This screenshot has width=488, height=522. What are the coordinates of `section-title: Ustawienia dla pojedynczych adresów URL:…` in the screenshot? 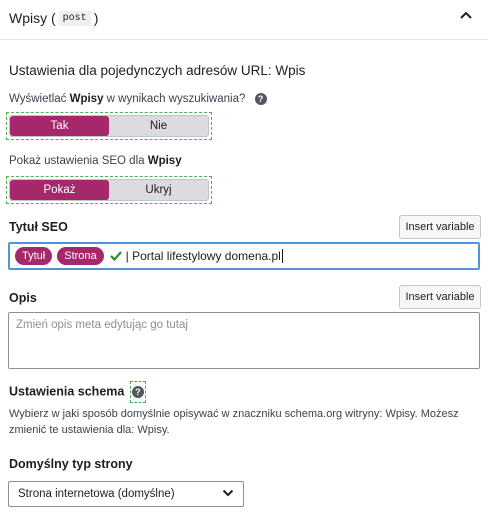 It's located at (157, 70).